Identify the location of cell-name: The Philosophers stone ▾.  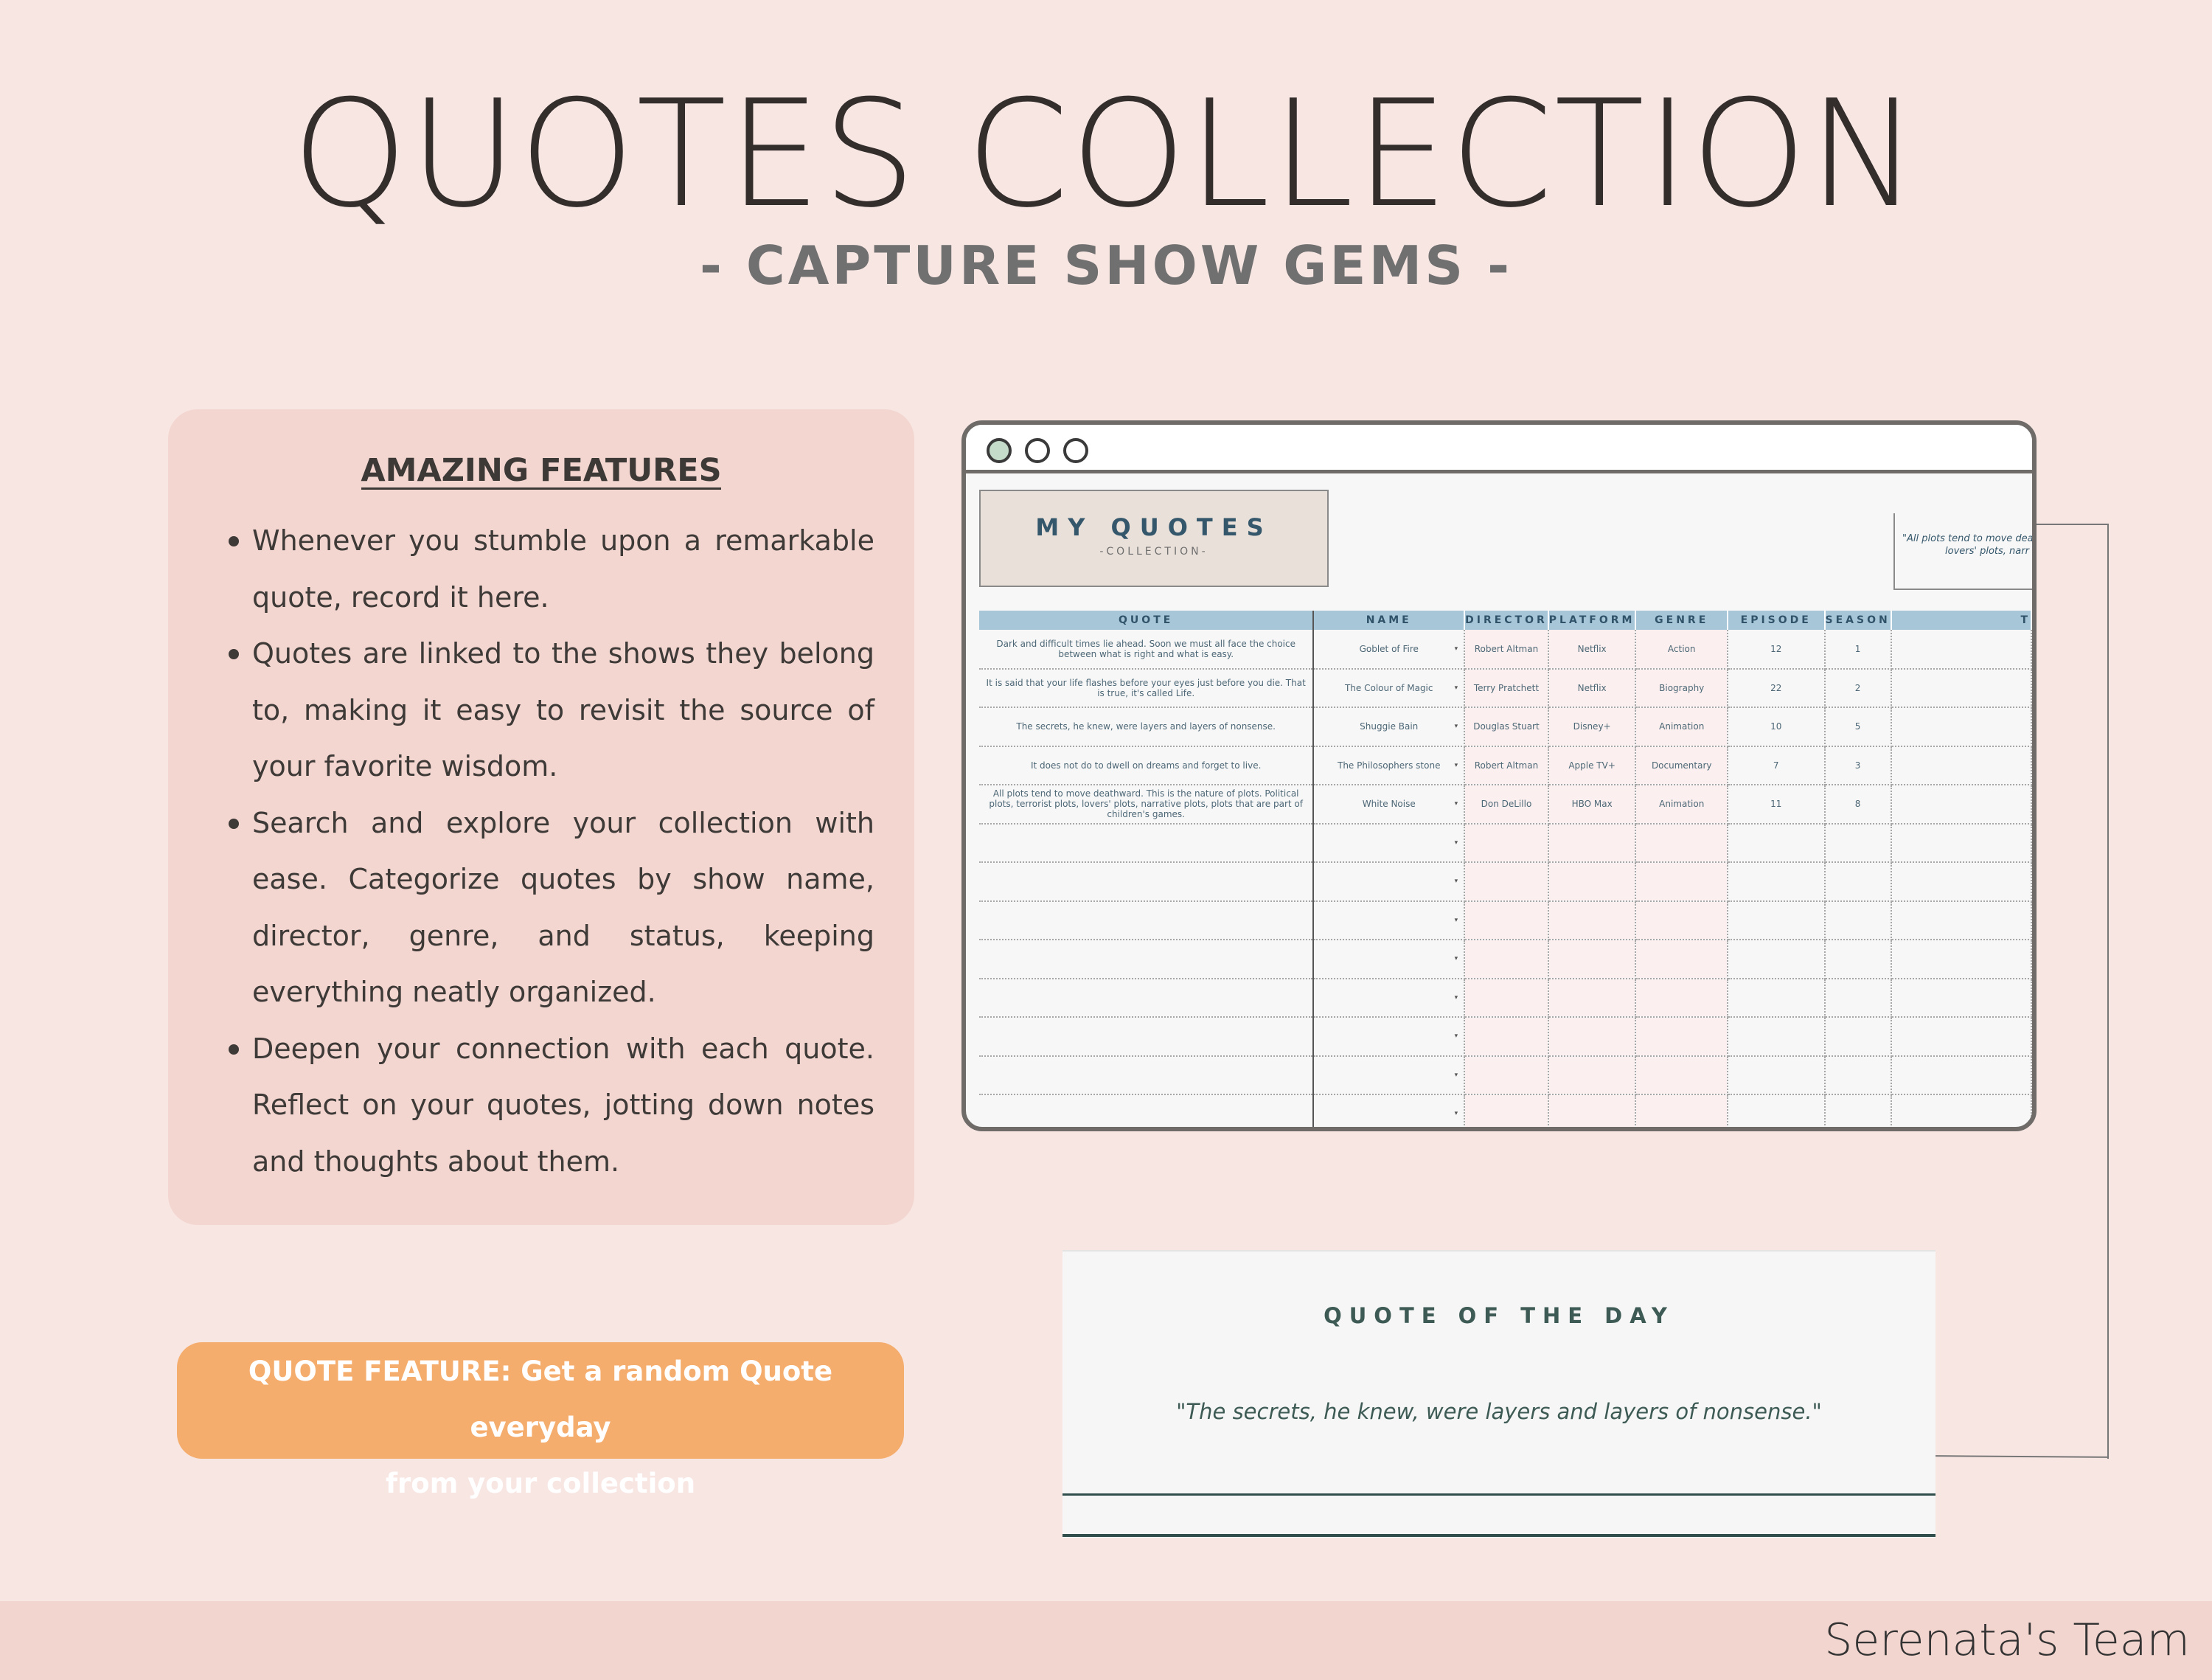
(1389, 765).